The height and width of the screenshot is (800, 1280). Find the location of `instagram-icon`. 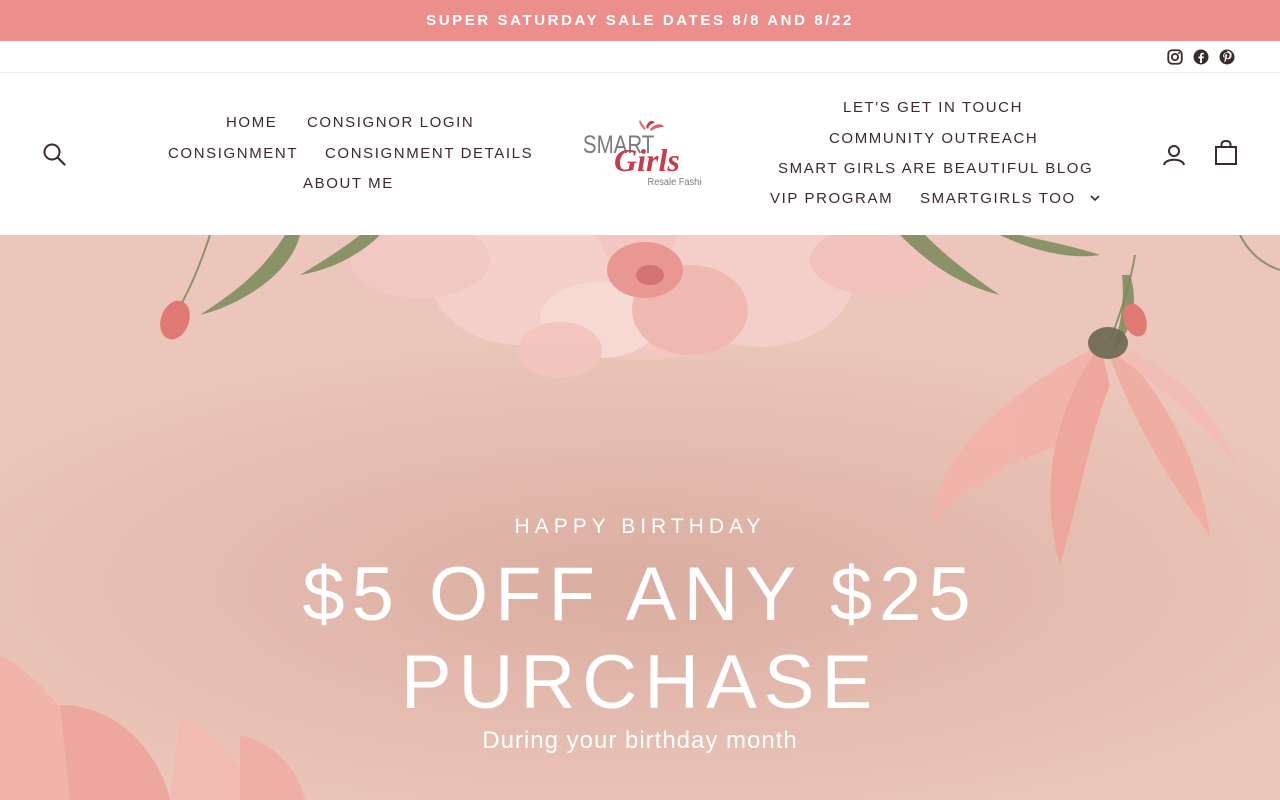

instagram-icon is located at coordinates (1175, 57).